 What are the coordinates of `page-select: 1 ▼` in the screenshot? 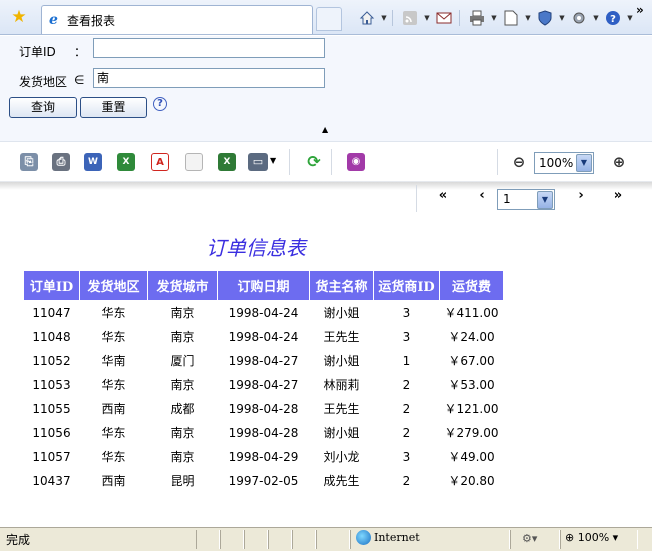 It's located at (526, 199).